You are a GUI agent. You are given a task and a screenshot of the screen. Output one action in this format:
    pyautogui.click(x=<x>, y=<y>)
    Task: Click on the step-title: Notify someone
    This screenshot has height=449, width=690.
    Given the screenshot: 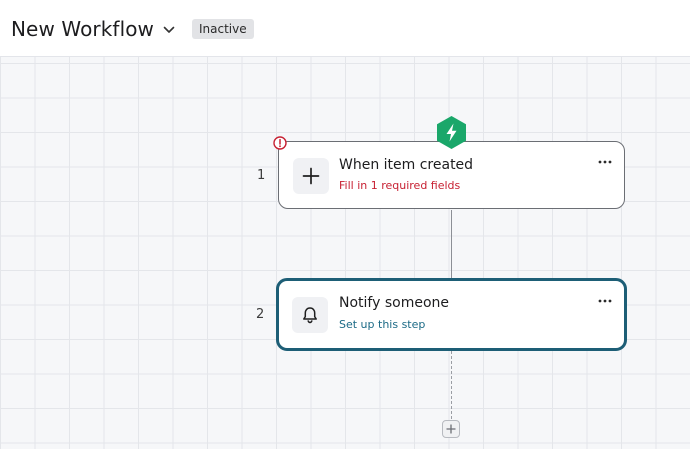 What is the action you would take?
    pyautogui.click(x=394, y=303)
    